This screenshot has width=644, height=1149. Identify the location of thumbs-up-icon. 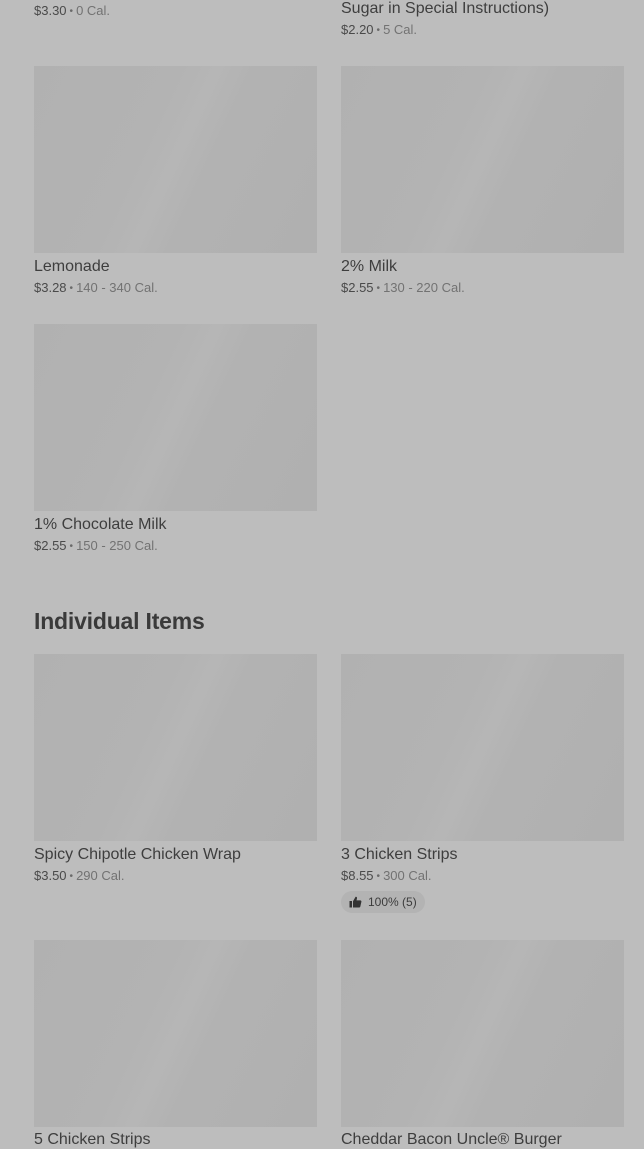
(355, 902).